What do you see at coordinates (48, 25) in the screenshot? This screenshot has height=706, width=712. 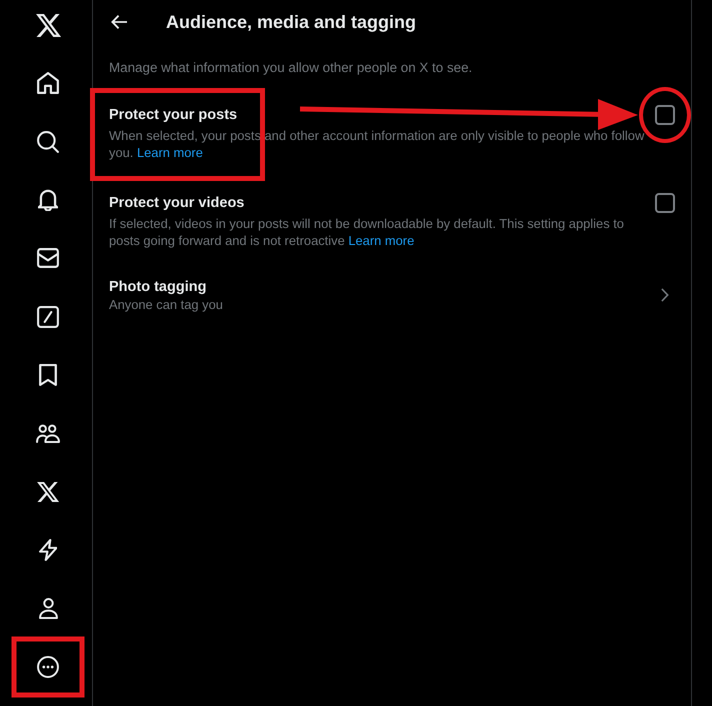 I see `logo-icon` at bounding box center [48, 25].